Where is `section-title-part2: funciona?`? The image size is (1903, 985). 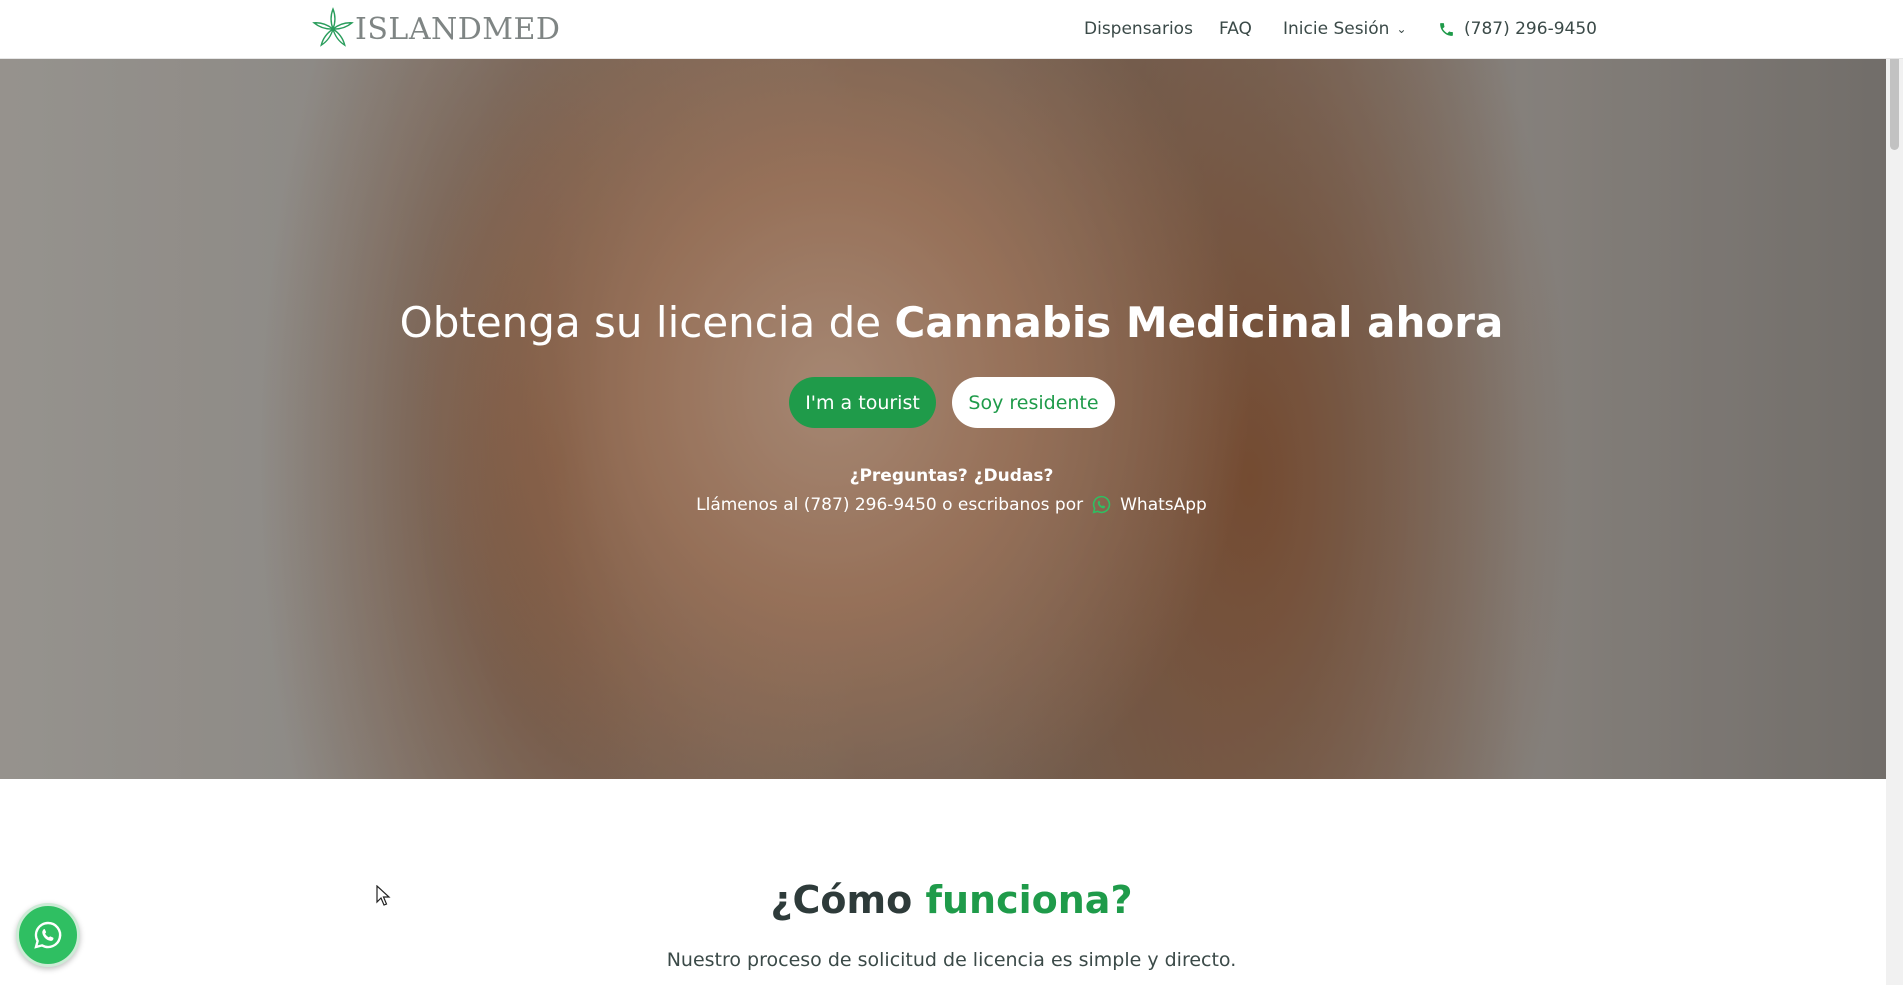 section-title-part2: funciona? is located at coordinates (1029, 900).